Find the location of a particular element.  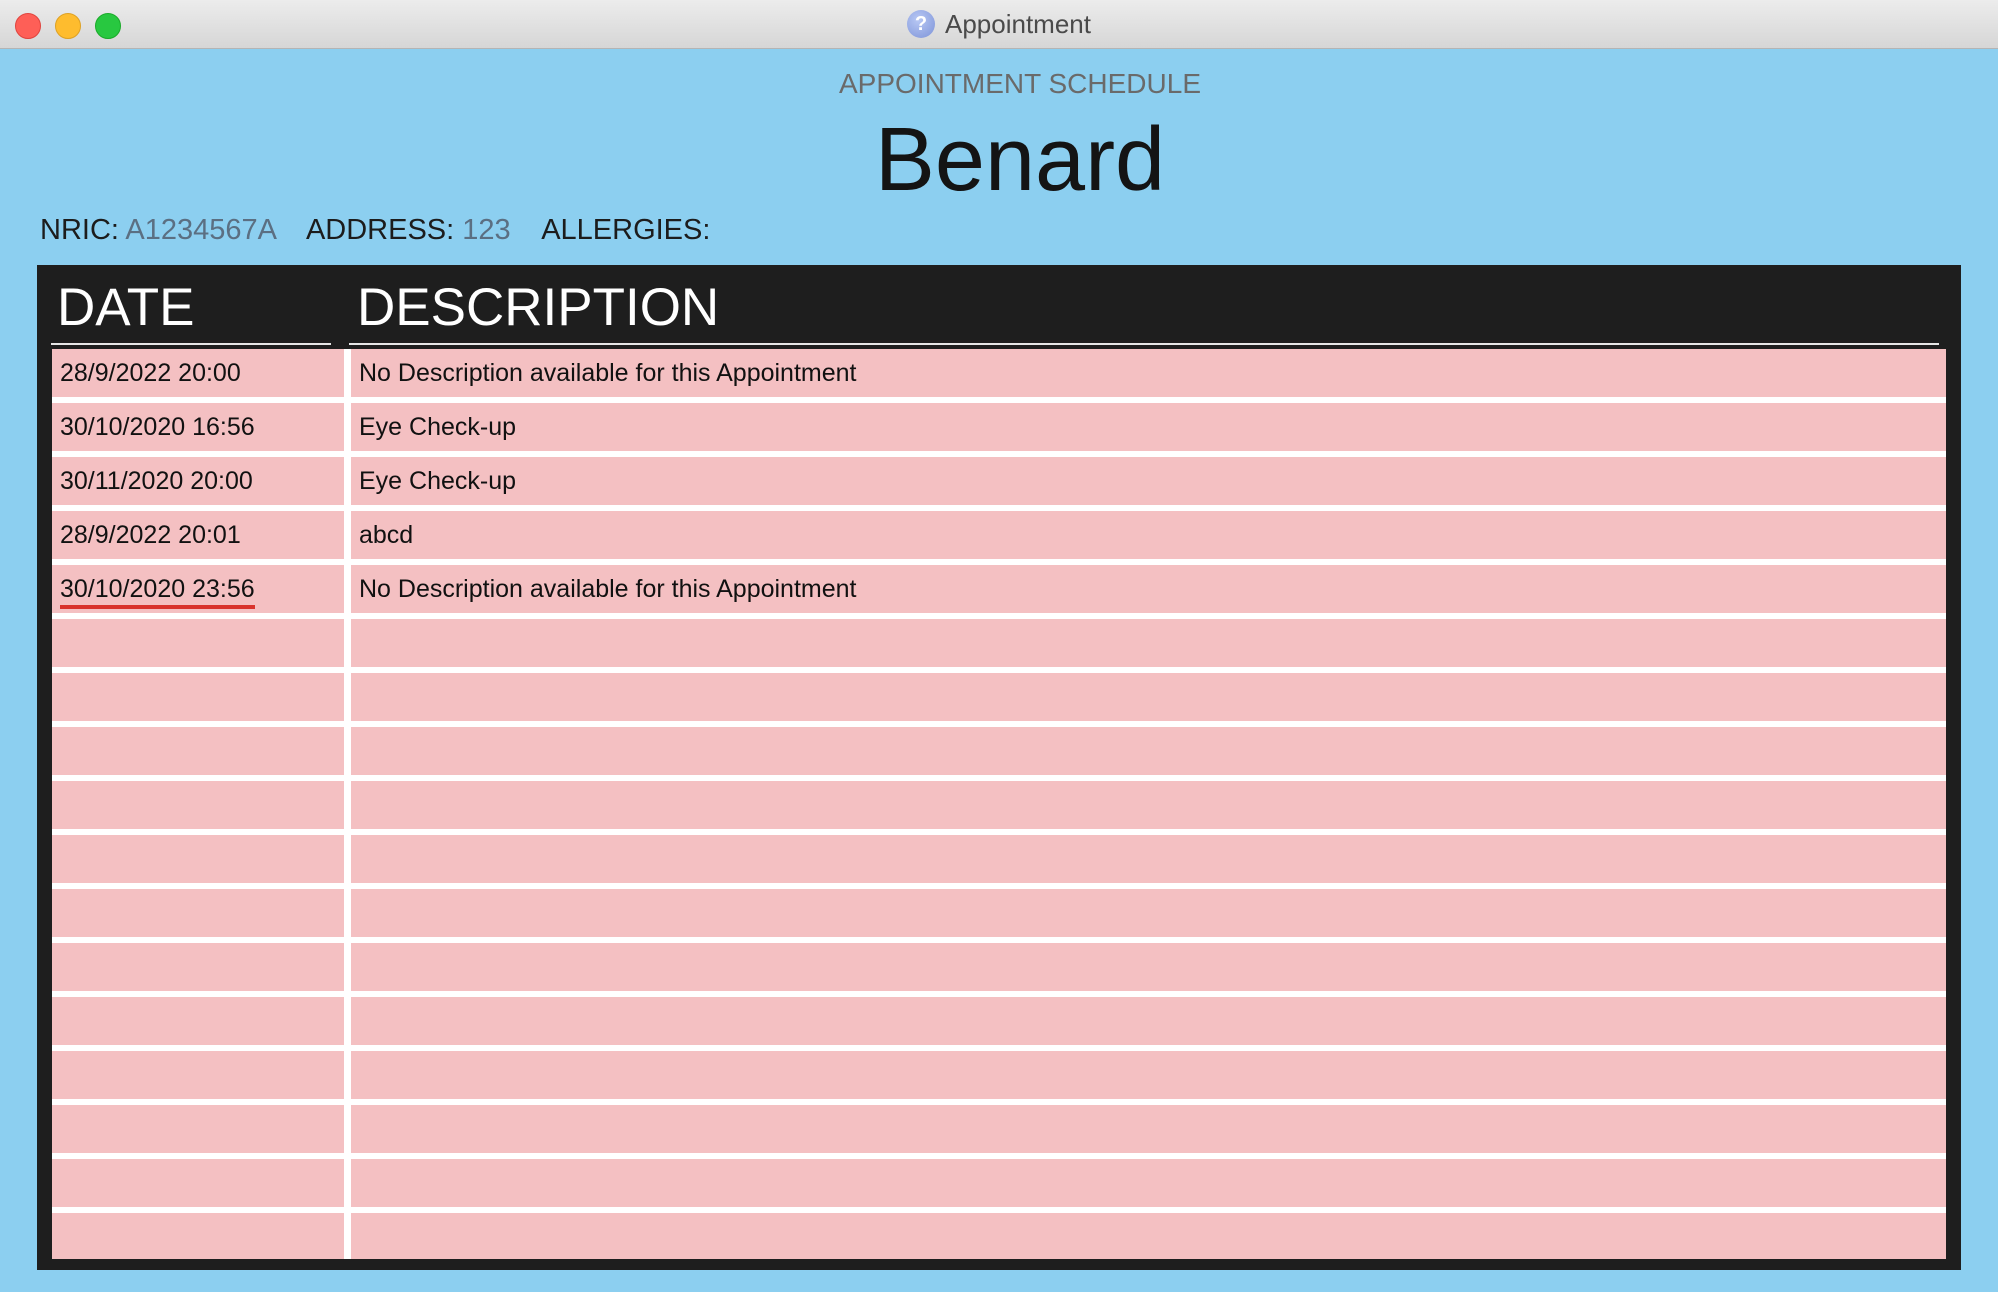

nric-value: A1234567A is located at coordinates (200, 230).